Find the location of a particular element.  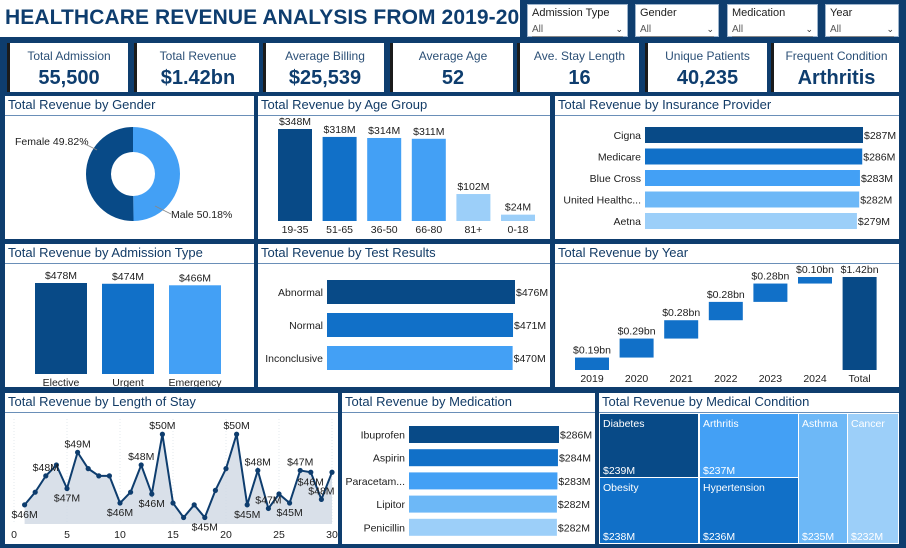

gender-donut-chart: Female 49.82% Male 50.18% is located at coordinates (129, 167).